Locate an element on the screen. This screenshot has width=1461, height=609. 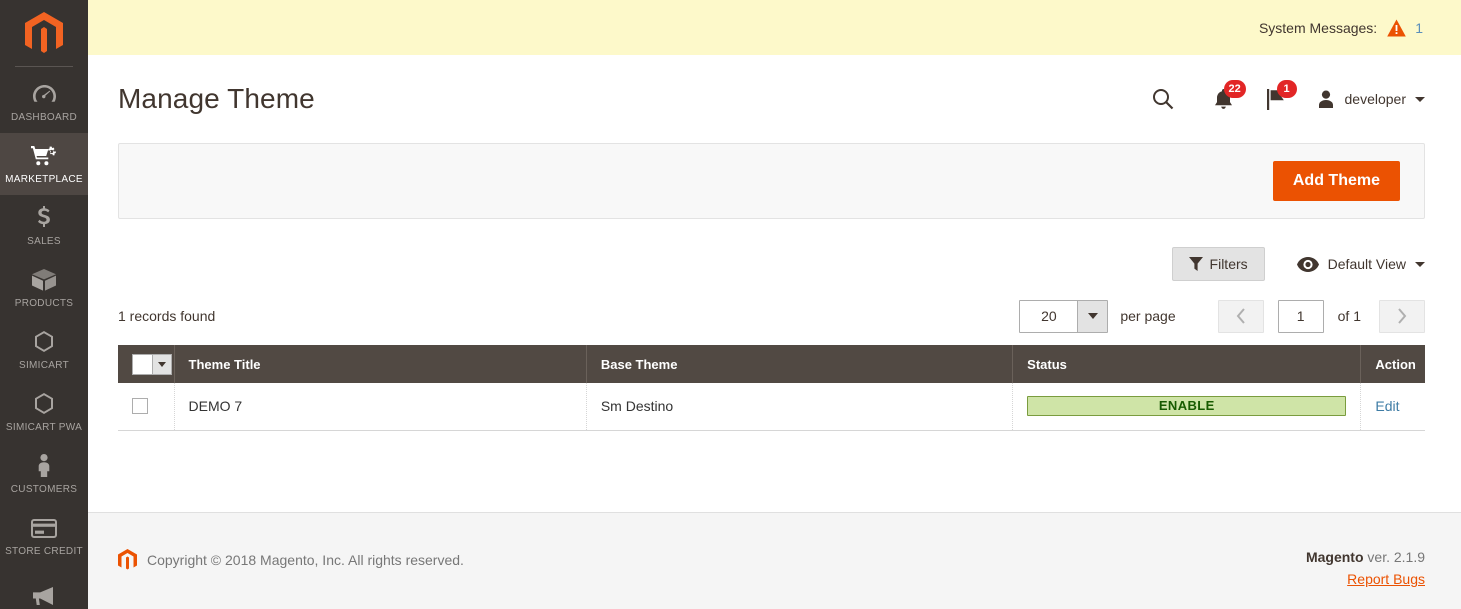
cell-theme-title: DEMO 7 is located at coordinates (380, 407).